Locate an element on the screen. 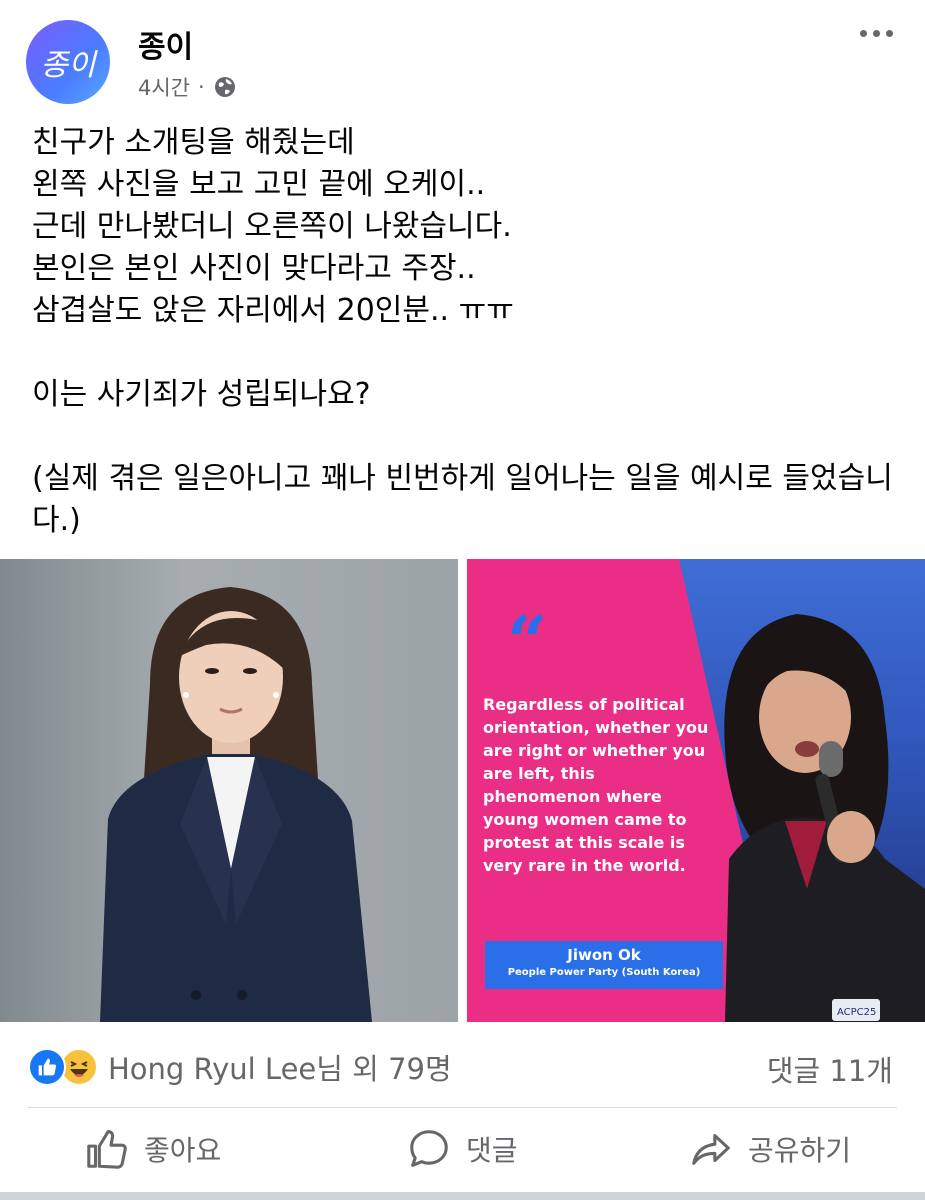 The width and height of the screenshot is (925, 1200). quote-mark-icon: “ is located at coordinates (527, 641).